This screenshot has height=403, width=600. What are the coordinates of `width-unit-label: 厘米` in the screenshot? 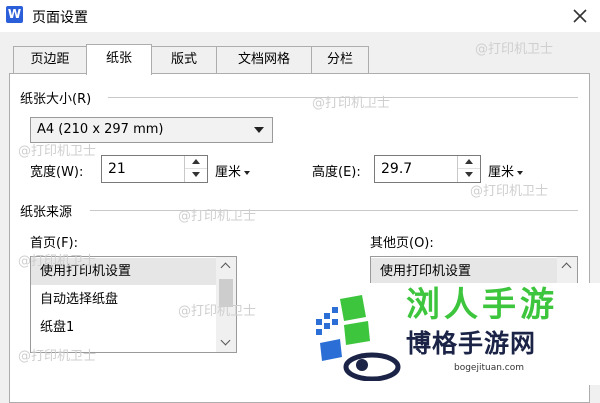 It's located at (228, 172).